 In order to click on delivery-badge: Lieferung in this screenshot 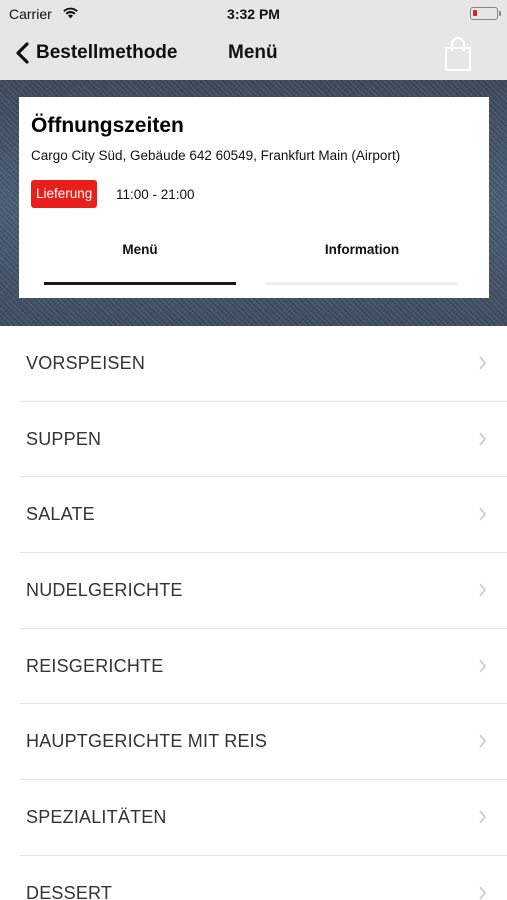, I will do `click(64, 194)`.